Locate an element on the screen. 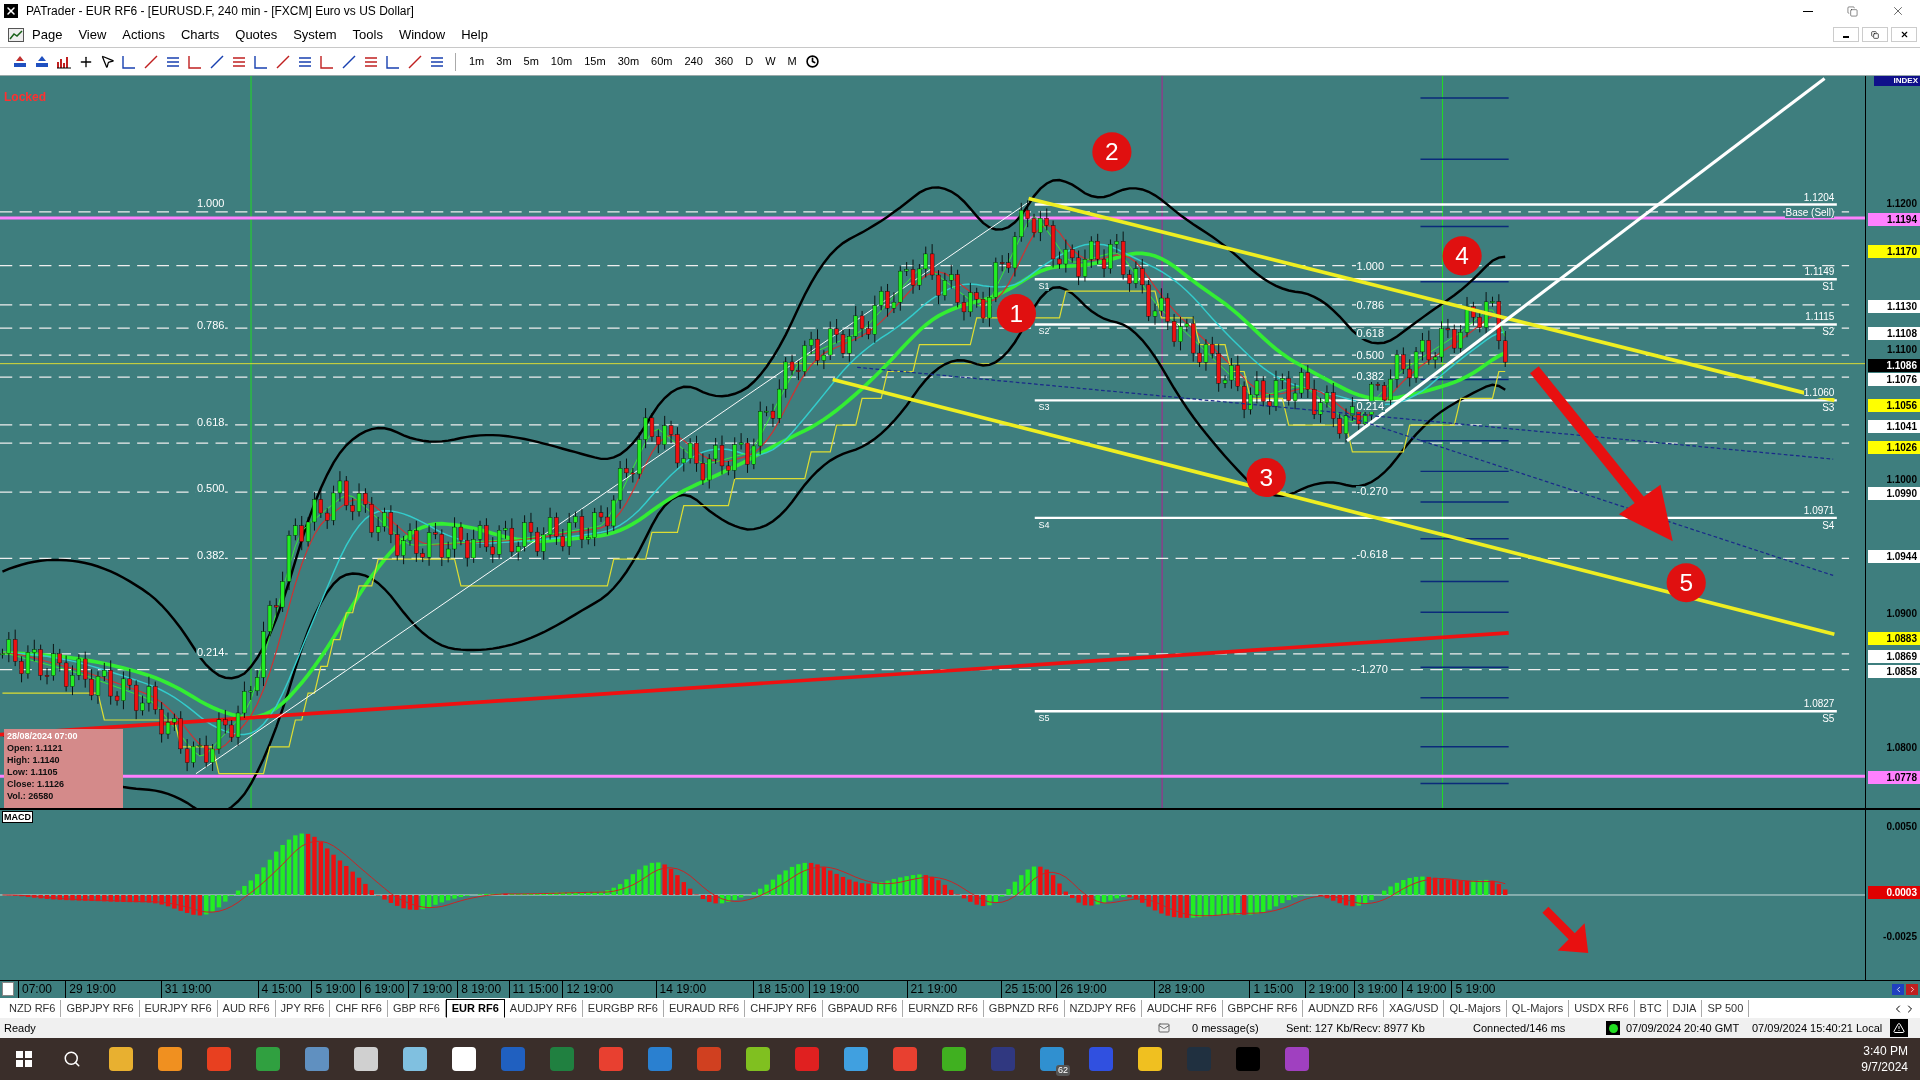 Image resolution: width=1920 pixels, height=1080 pixels. symbol-tab: AUD RF6 is located at coordinates (246, 1008).